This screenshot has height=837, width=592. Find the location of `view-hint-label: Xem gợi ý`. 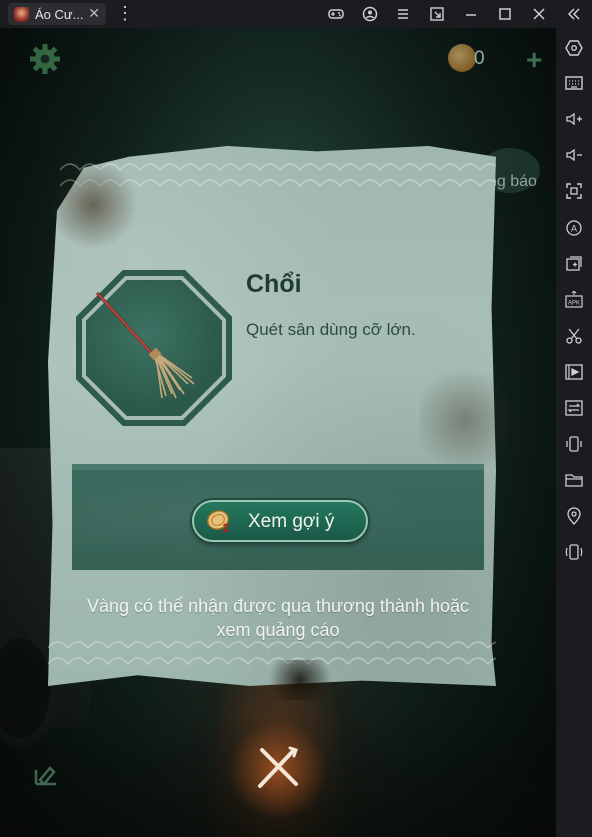

view-hint-label: Xem gợi ý is located at coordinates (291, 521).